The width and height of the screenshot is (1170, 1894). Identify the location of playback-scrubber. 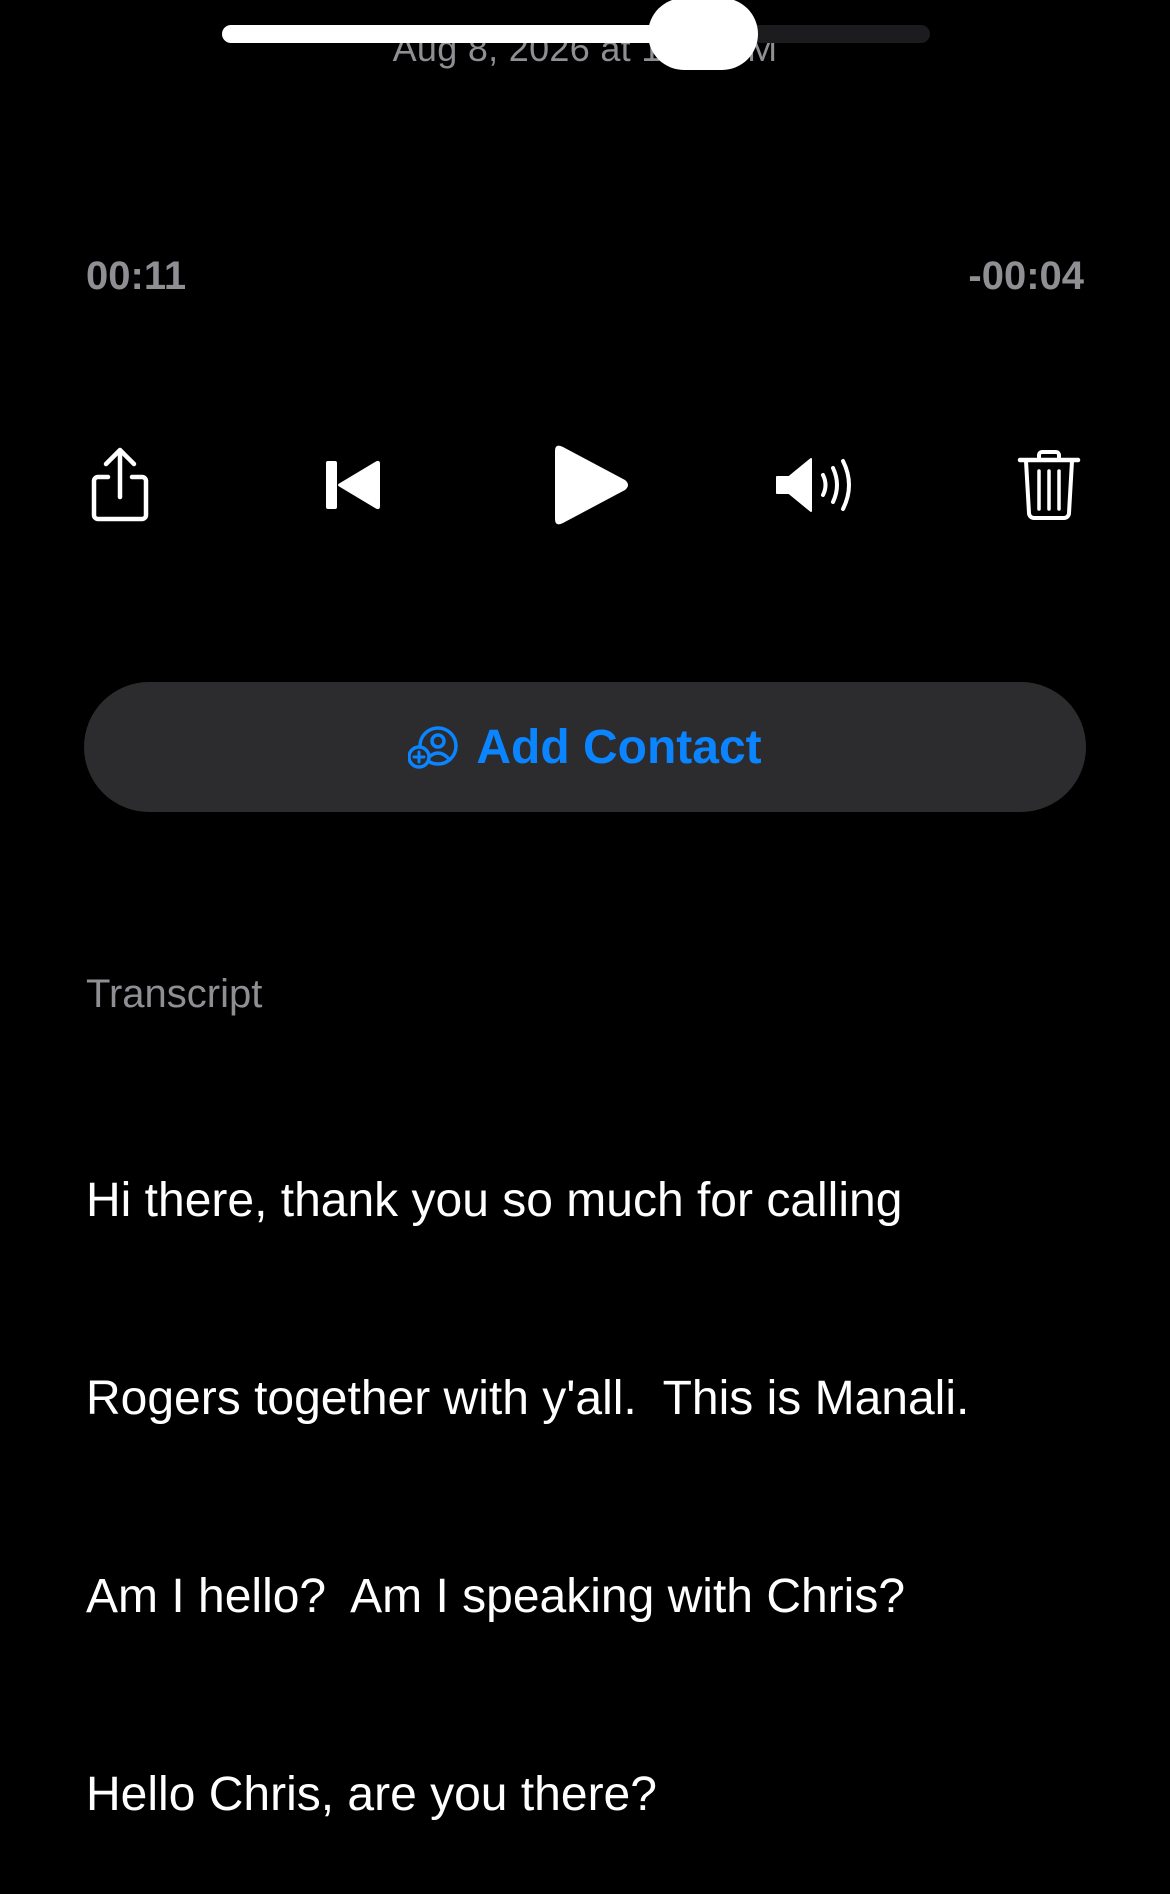
(576, 35).